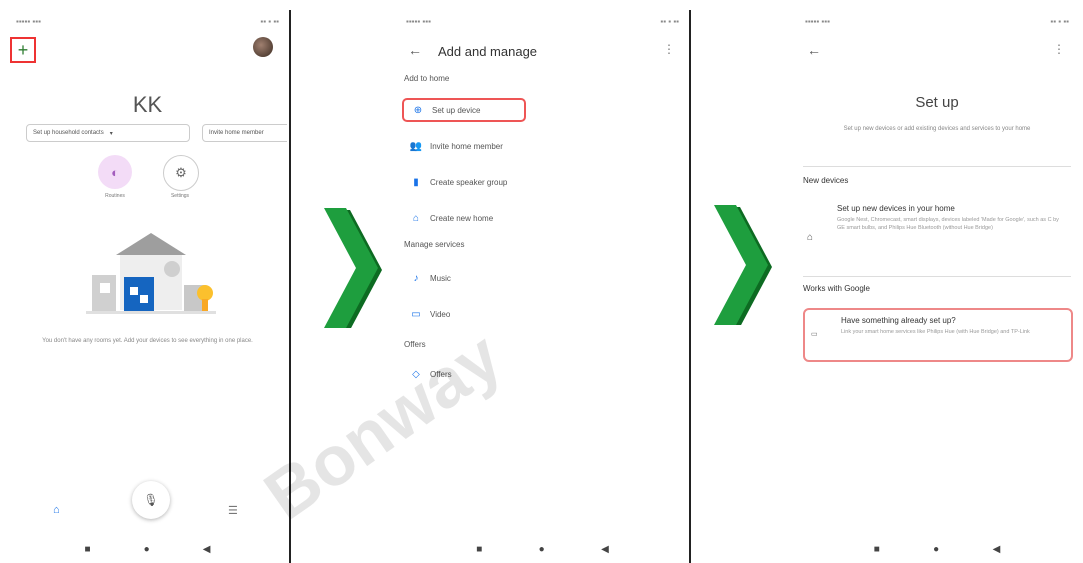 Image resolution: width=1083 pixels, height=563 pixels. I want to click on routines-button: ◐, so click(115, 172).